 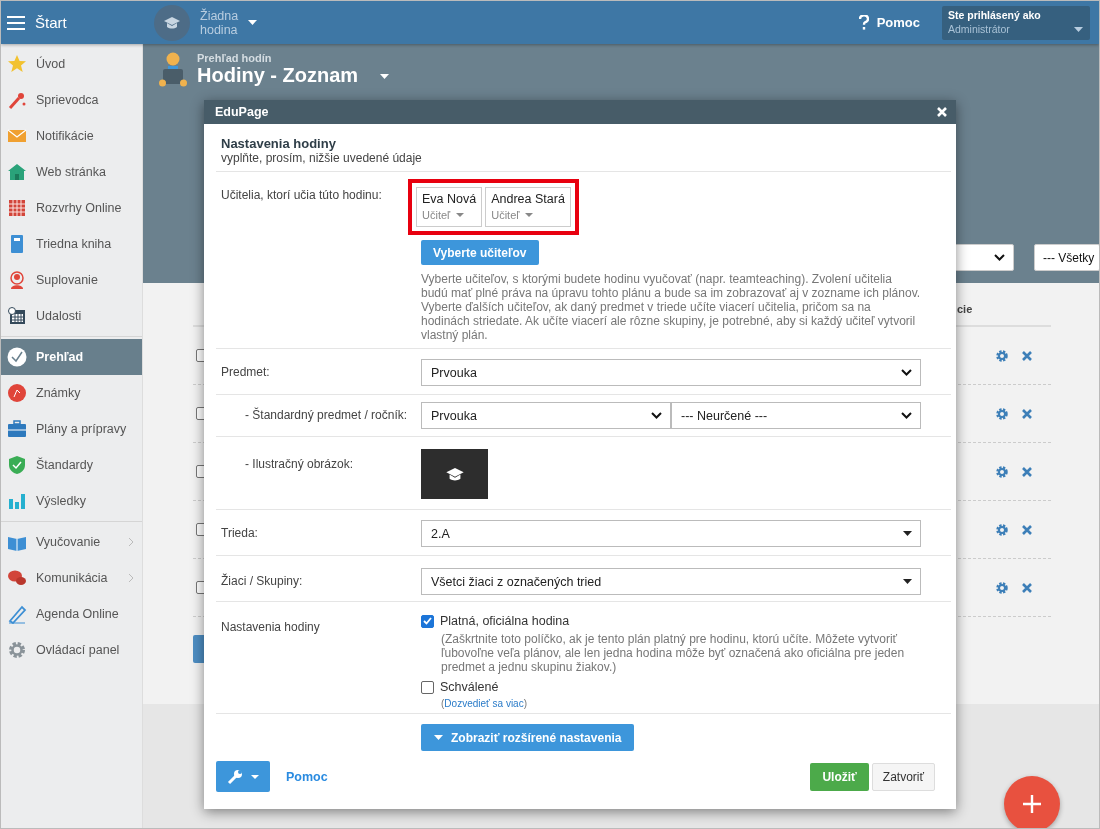 I want to click on sidebar-item: Agenda Online, so click(x=71, y=614).